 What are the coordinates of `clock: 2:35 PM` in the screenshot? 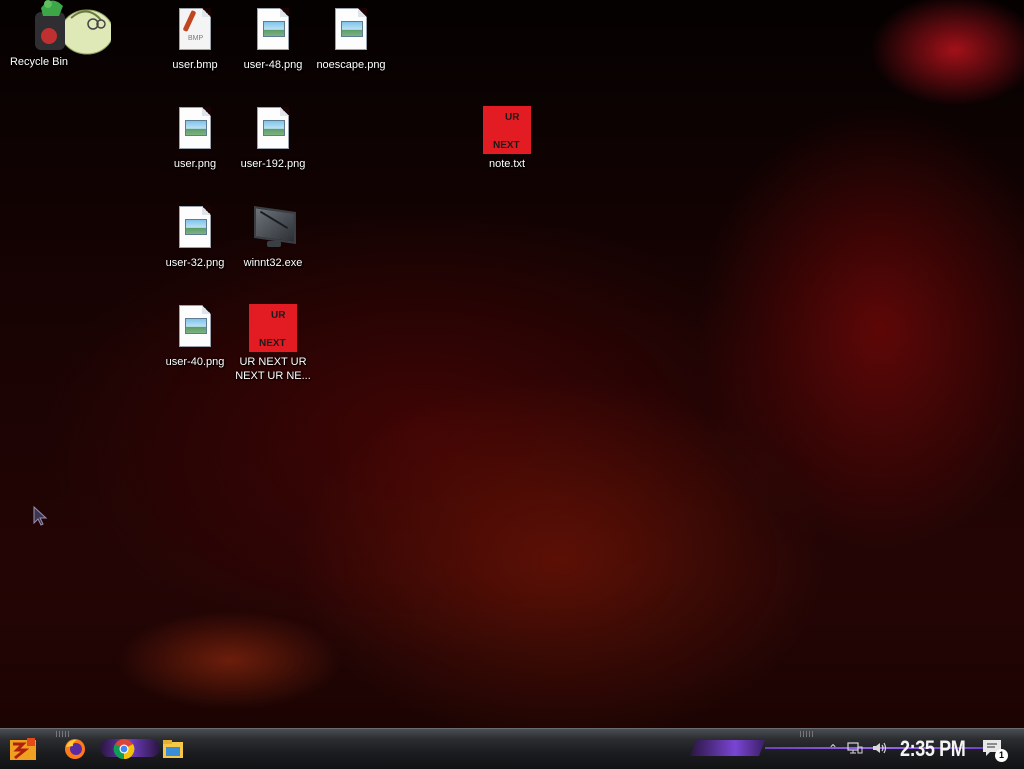 It's located at (933, 749).